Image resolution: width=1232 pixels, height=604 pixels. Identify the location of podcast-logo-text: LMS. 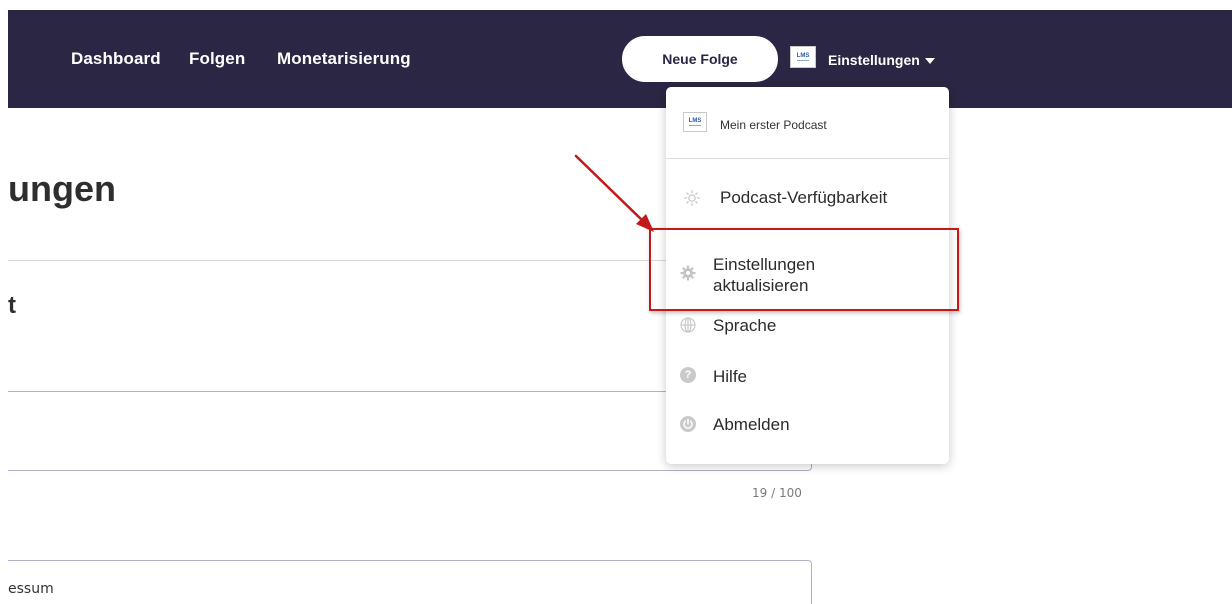
(803, 57).